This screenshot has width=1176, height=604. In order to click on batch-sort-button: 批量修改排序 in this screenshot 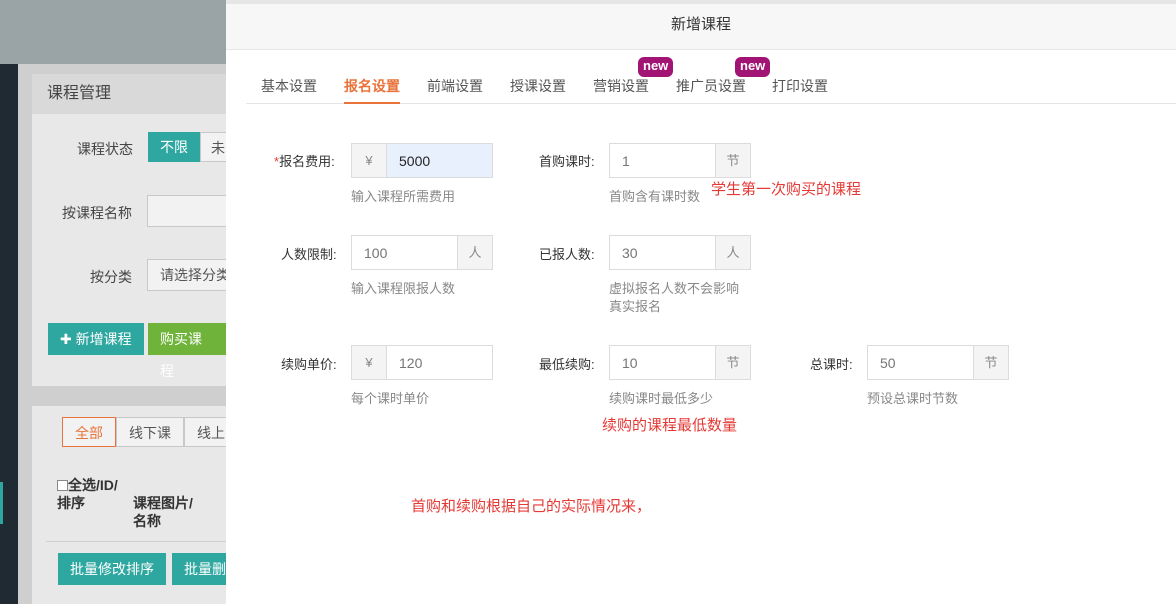, I will do `click(112, 569)`.